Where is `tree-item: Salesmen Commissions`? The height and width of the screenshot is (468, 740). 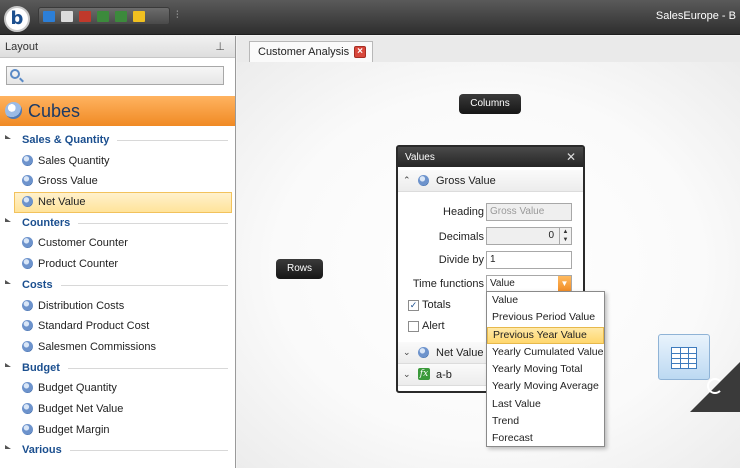 tree-item: Salesmen Commissions is located at coordinates (117, 347).